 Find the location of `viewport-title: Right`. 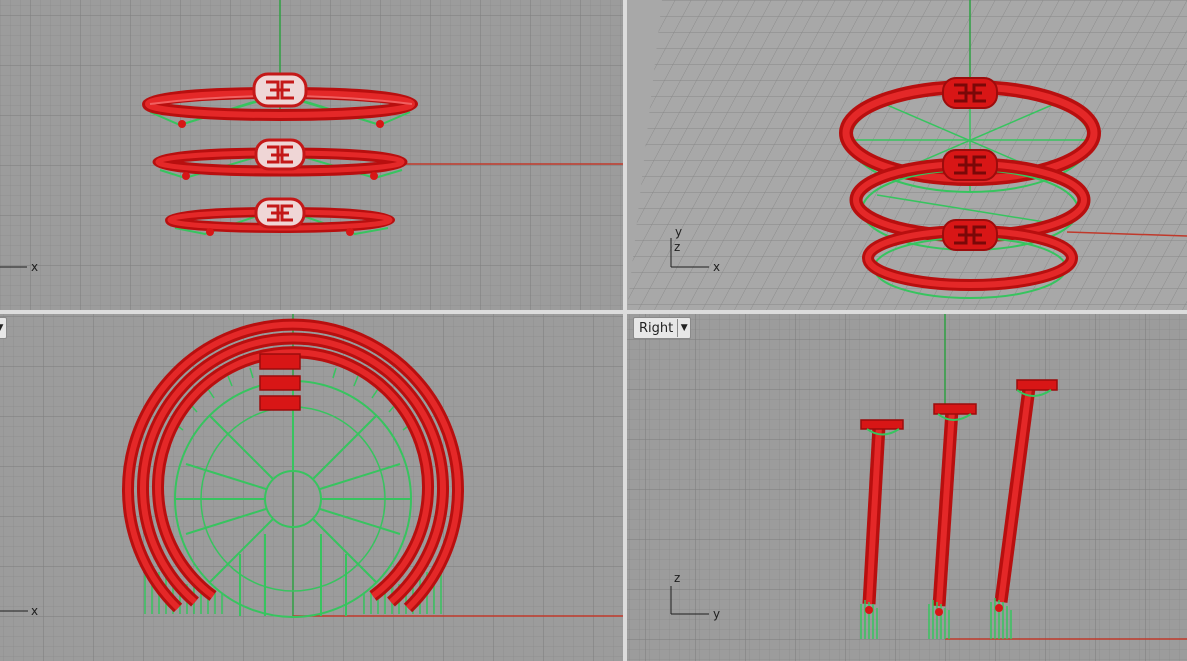

viewport-title: Right is located at coordinates (656, 328).